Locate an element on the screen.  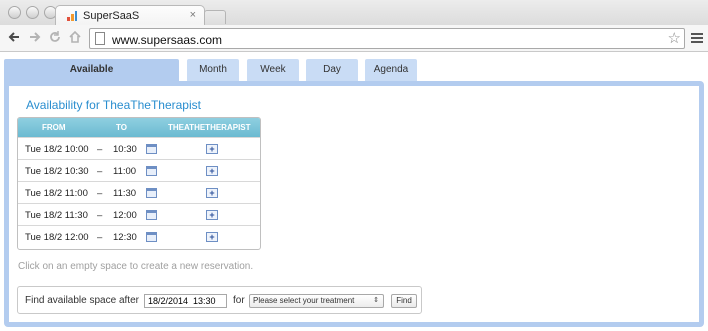
forward-icon is located at coordinates (35, 38).